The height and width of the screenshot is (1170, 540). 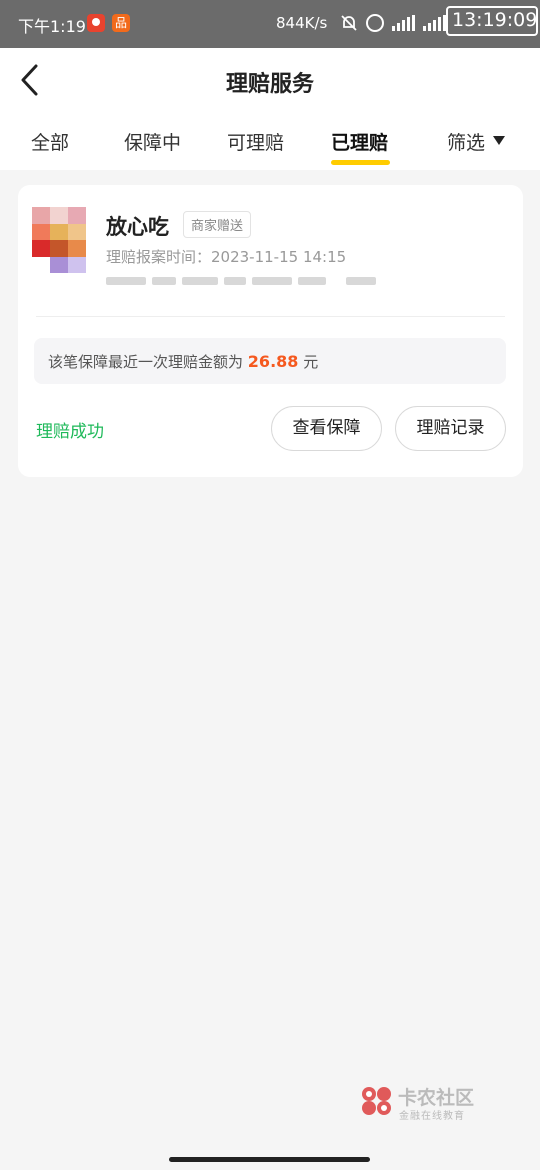 I want to click on view-coverage-button: 查看保障, so click(x=326, y=428).